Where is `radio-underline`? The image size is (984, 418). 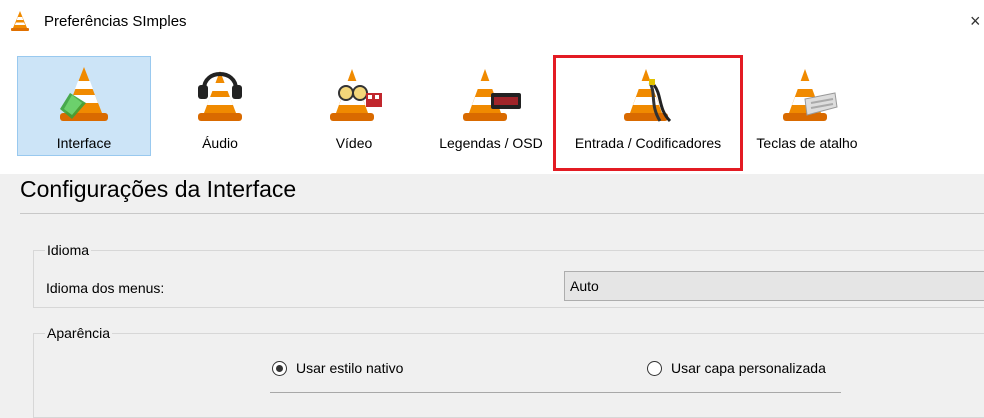 radio-underline is located at coordinates (555, 392).